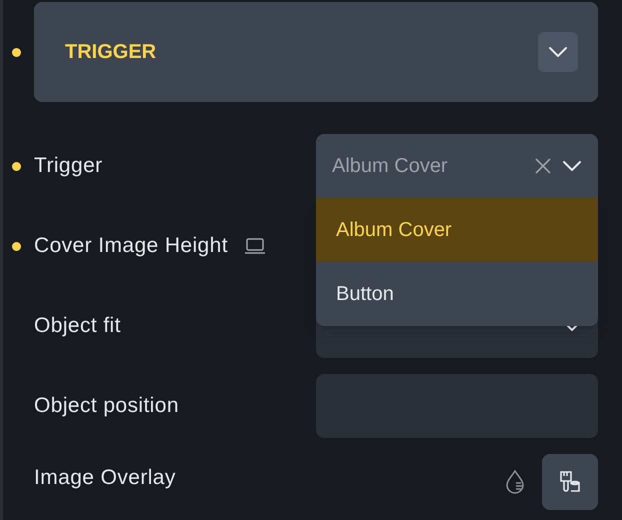 The height and width of the screenshot is (520, 622). I want to click on field-label: Image Overlay, so click(105, 478).